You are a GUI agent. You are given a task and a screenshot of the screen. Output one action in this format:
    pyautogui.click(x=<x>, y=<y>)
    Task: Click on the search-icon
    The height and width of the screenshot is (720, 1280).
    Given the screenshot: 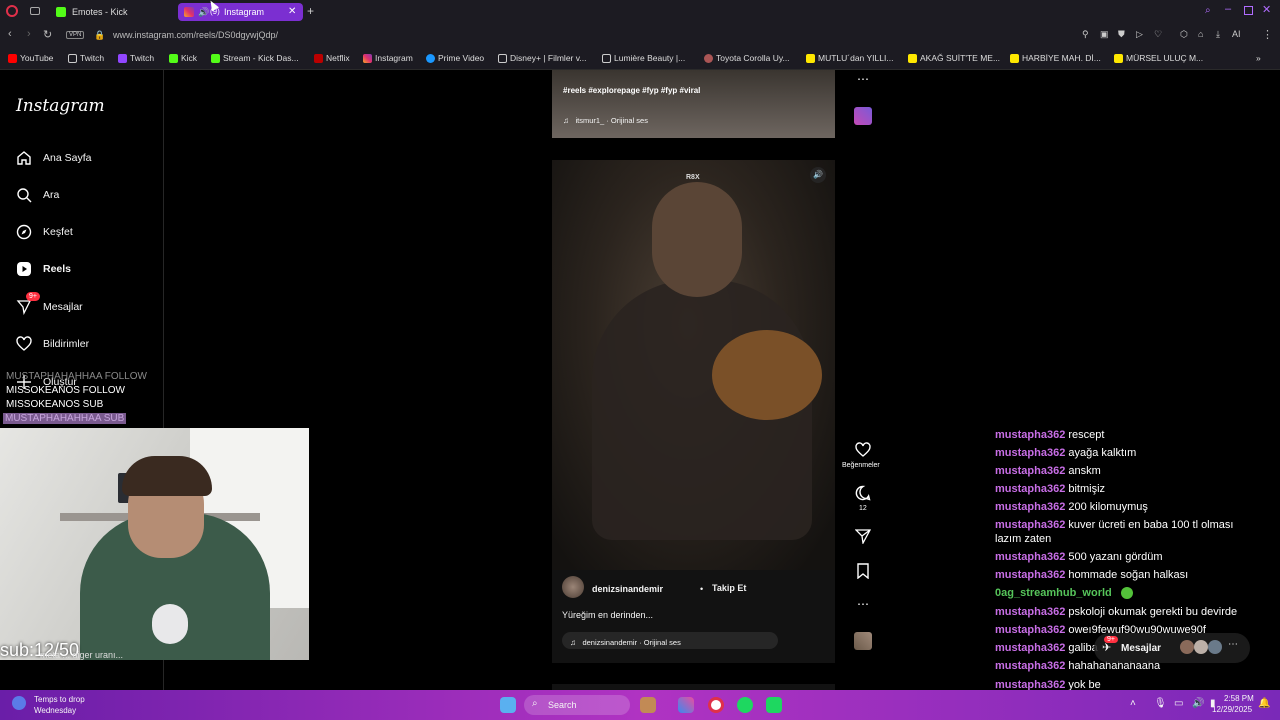 What is the action you would take?
    pyautogui.click(x=24, y=195)
    